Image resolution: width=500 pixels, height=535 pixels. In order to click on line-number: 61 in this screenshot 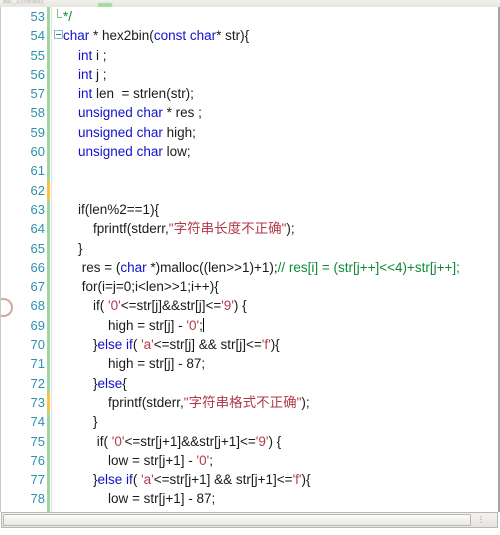, I will do `click(37, 171)`.